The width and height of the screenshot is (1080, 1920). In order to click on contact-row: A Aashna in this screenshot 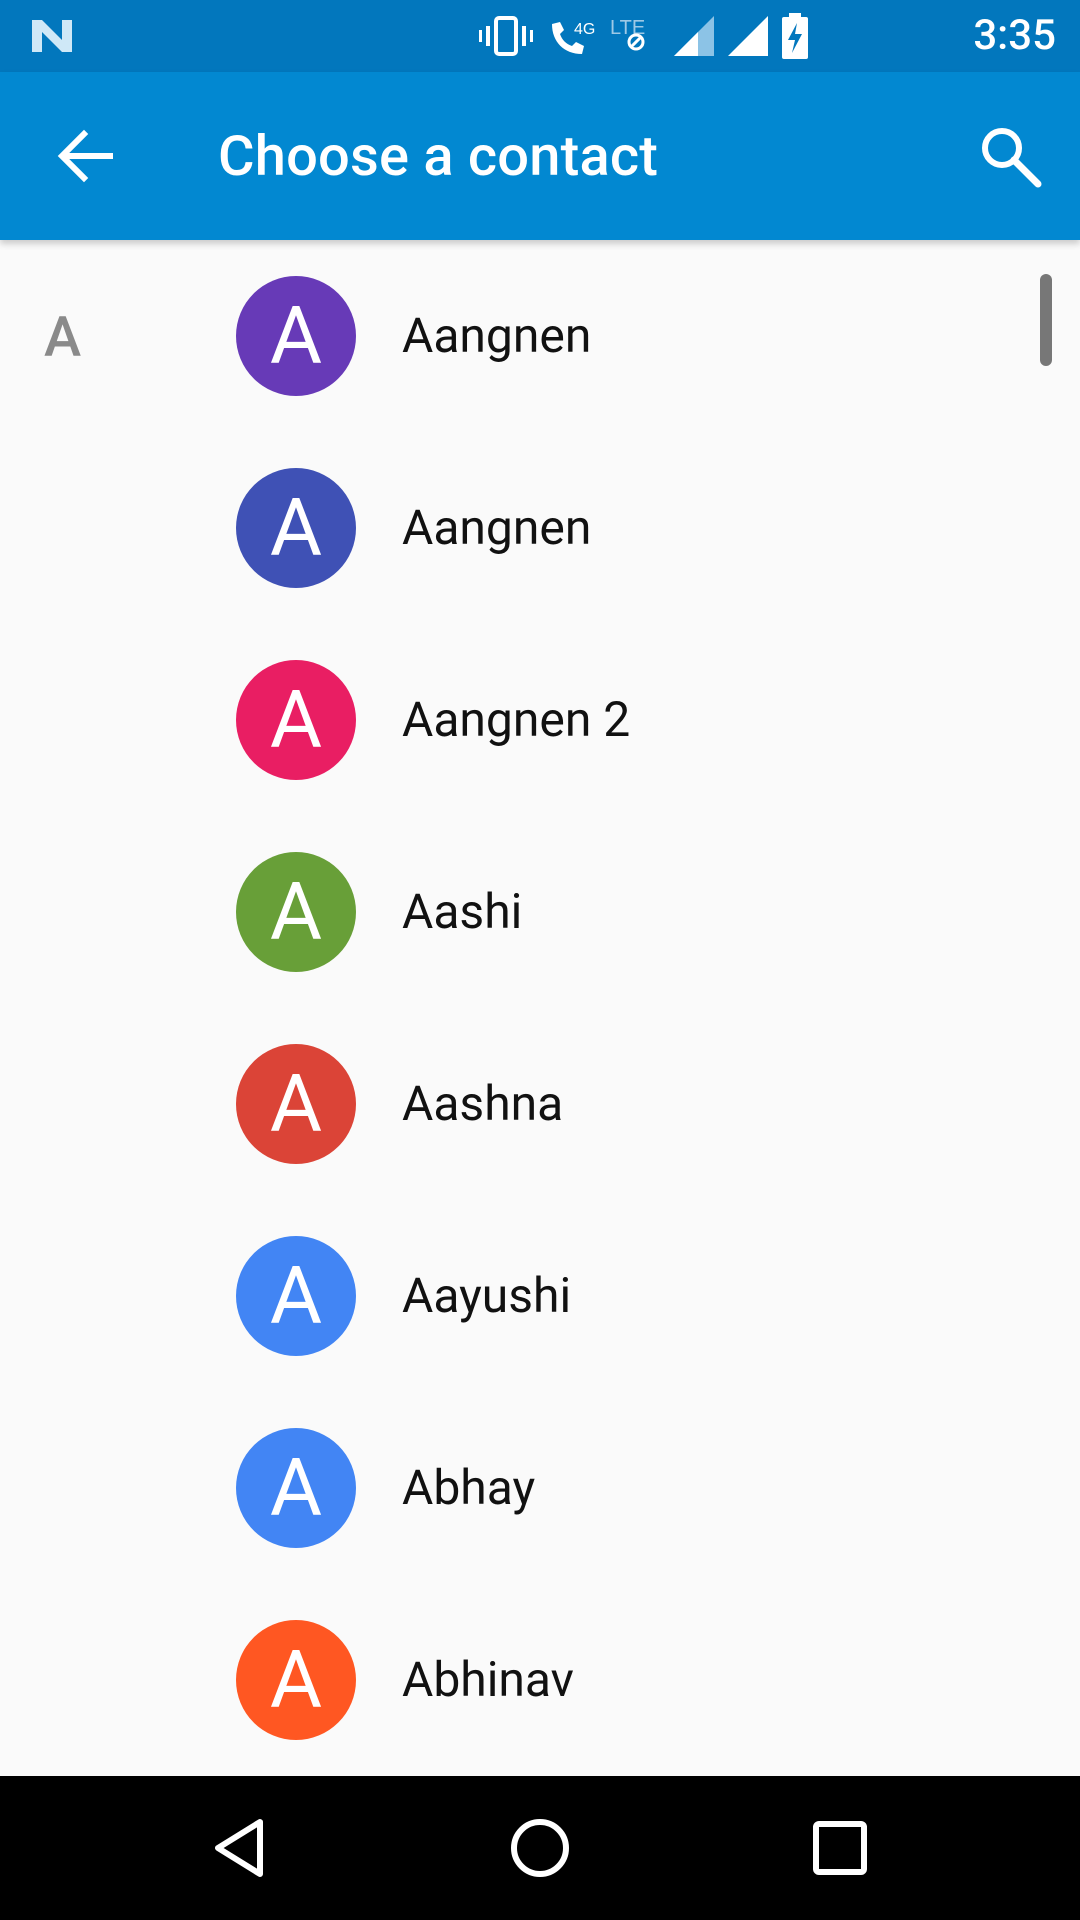, I will do `click(540, 1104)`.